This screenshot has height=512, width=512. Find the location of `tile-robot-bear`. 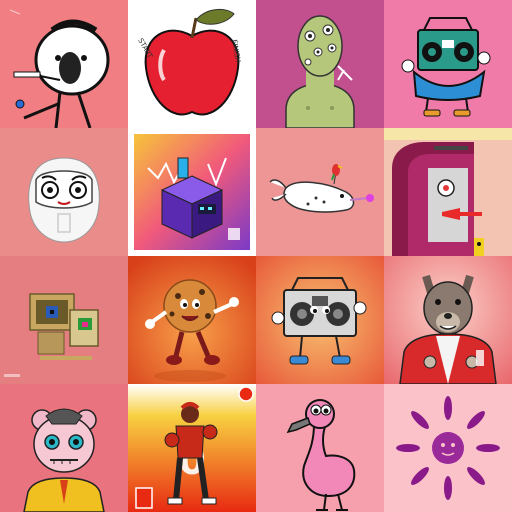

tile-robot-bear is located at coordinates (64, 448).